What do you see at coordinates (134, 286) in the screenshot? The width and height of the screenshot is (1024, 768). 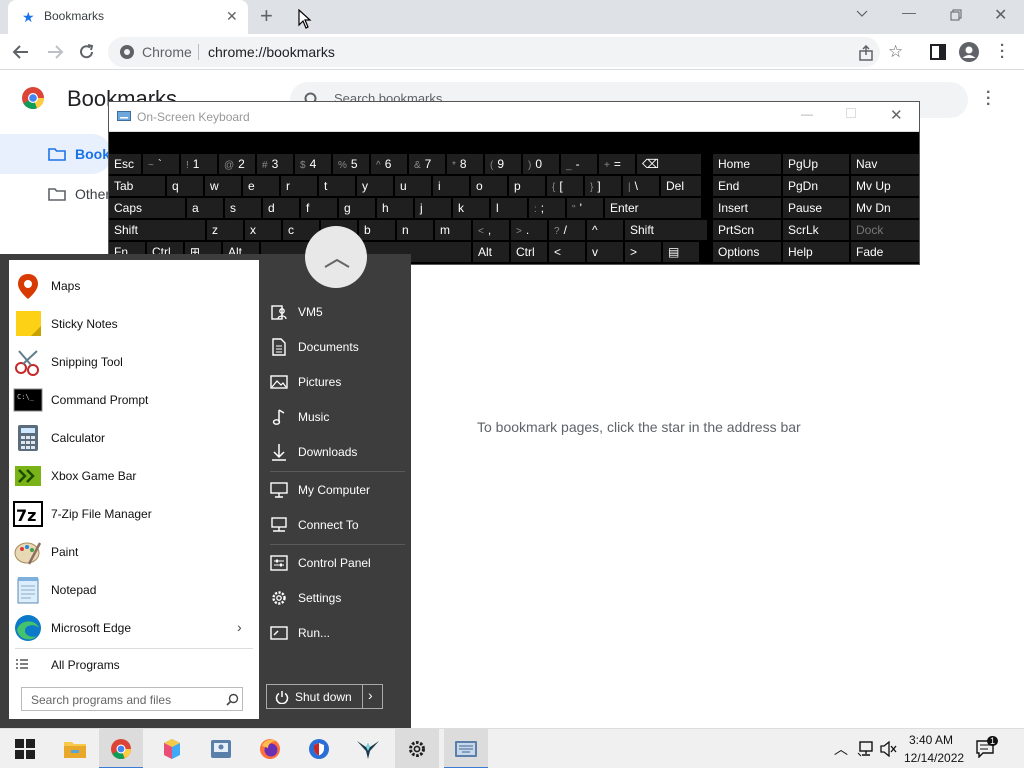 I see `app-maps: Maps` at bounding box center [134, 286].